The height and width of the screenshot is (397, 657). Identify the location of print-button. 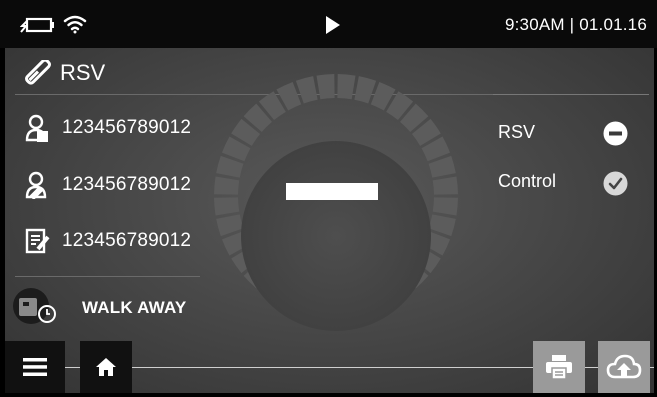
(559, 367).